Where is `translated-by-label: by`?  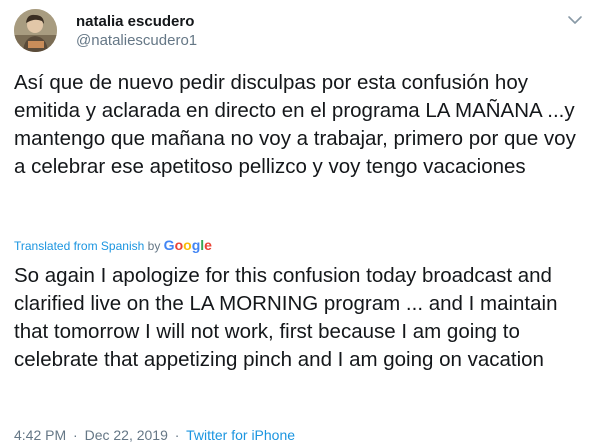 translated-by-label: by is located at coordinates (154, 246).